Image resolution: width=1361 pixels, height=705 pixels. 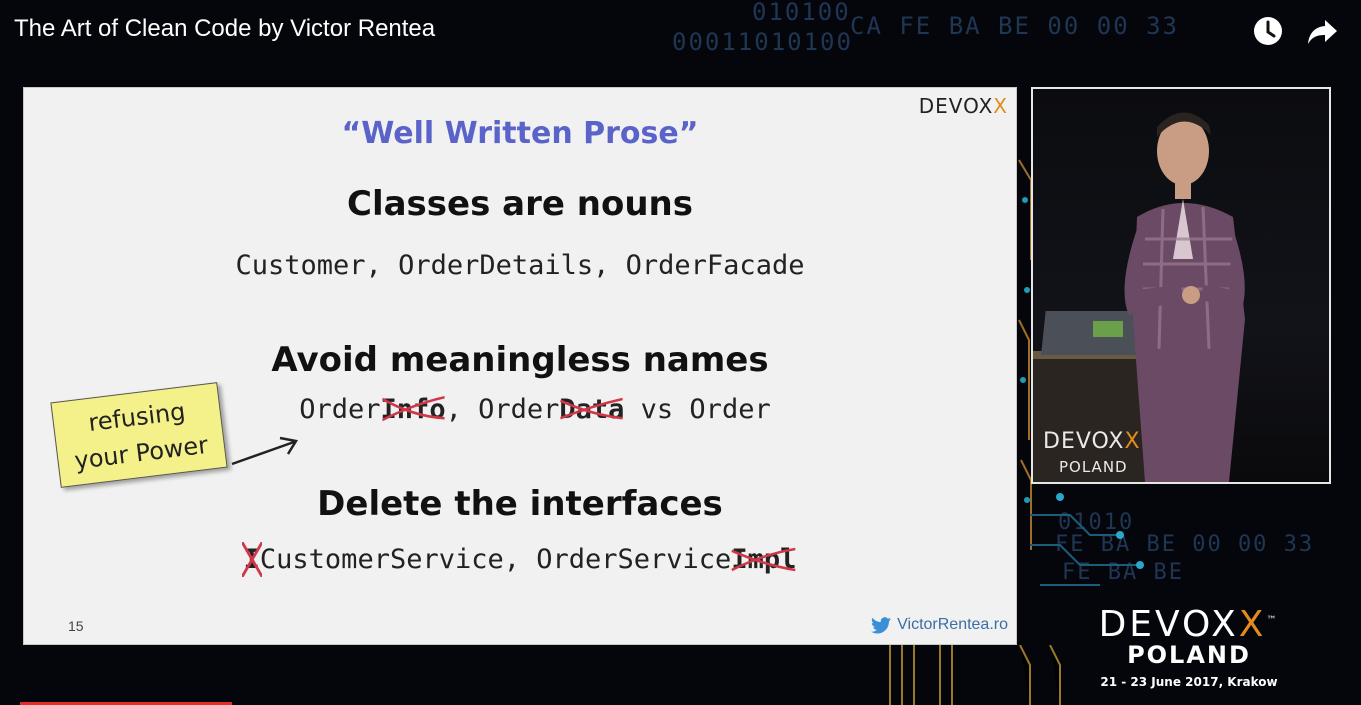 What do you see at coordinates (1268, 31) in the screenshot?
I see `clock-icon` at bounding box center [1268, 31].